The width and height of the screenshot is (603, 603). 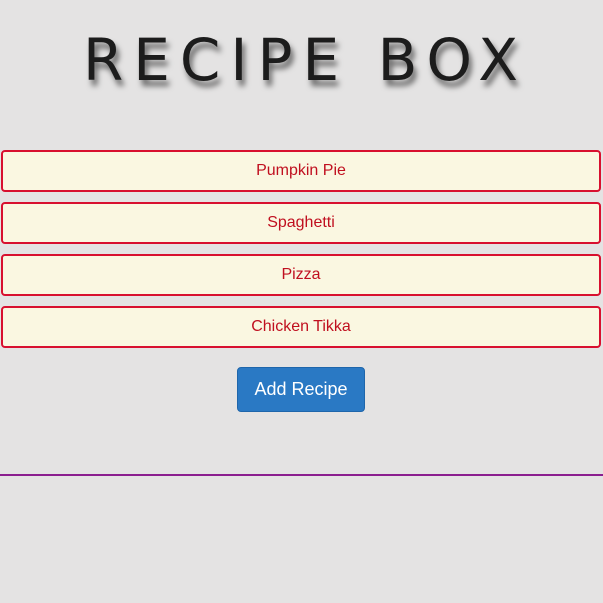 I want to click on recipe-item: Pizza, so click(x=301, y=275).